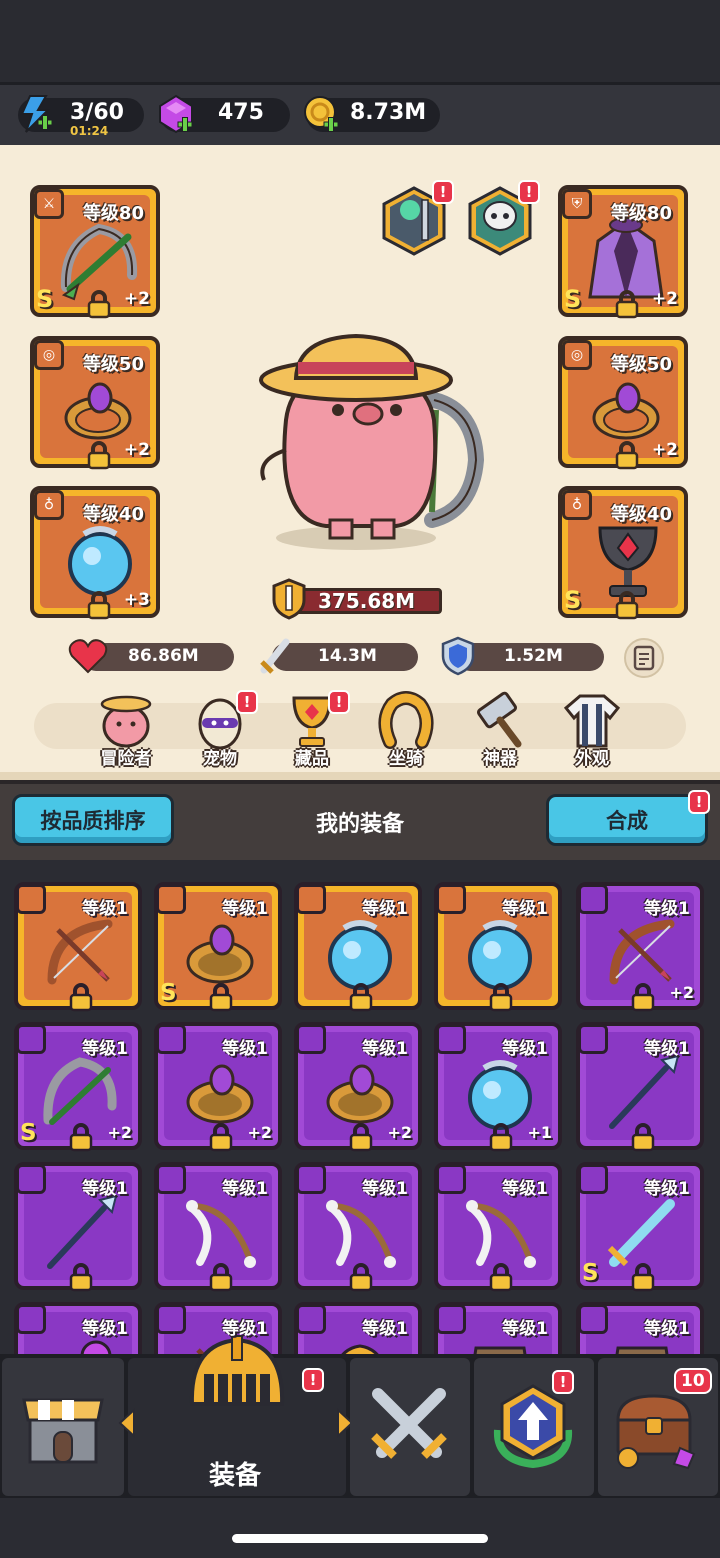 This screenshot has height=1558, width=720. I want to click on tab-artifact: 神器, so click(500, 730).